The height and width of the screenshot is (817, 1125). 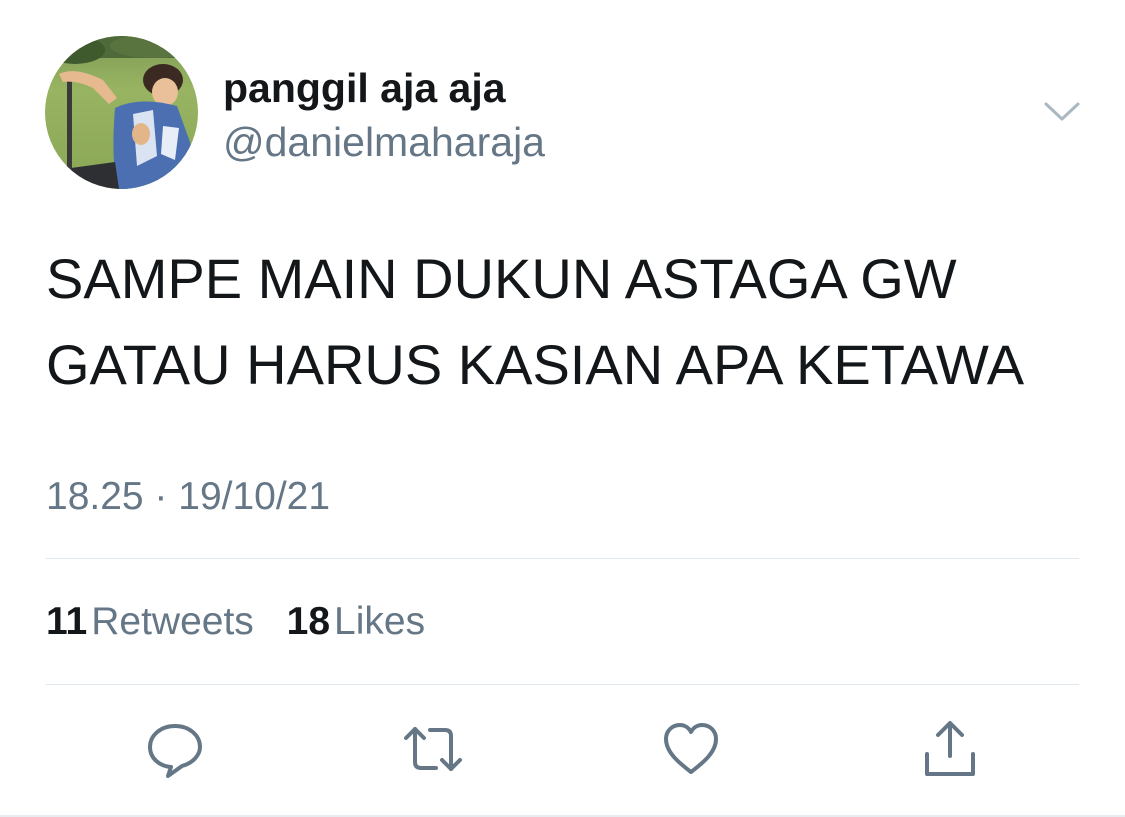 I want to click on retweets-label: Retweets, so click(x=172, y=621).